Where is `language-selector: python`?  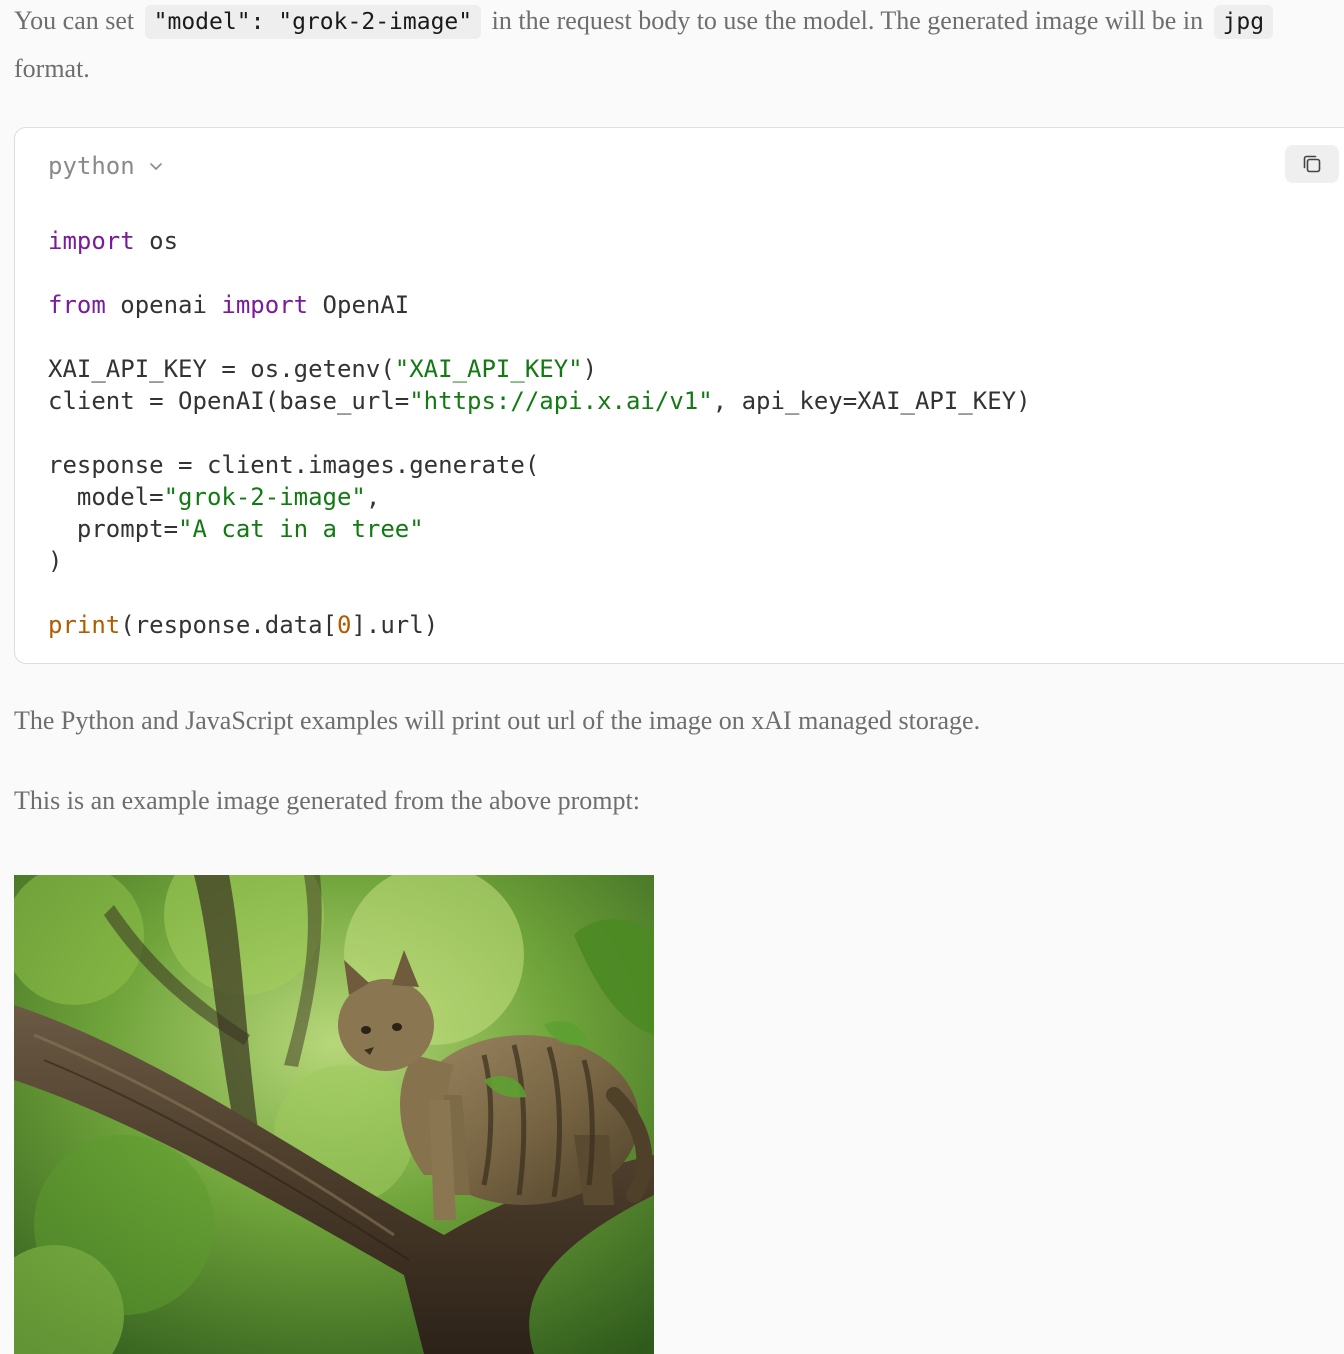
language-selector: python is located at coordinates (105, 166).